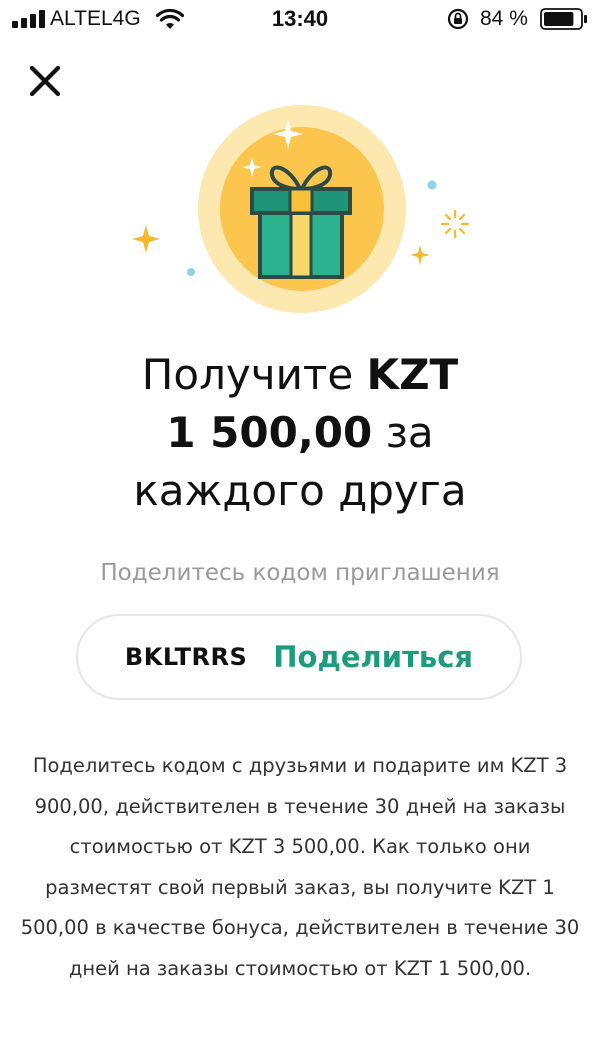 The image size is (600, 1063). I want to click on gift-illustration, so click(301, 209).